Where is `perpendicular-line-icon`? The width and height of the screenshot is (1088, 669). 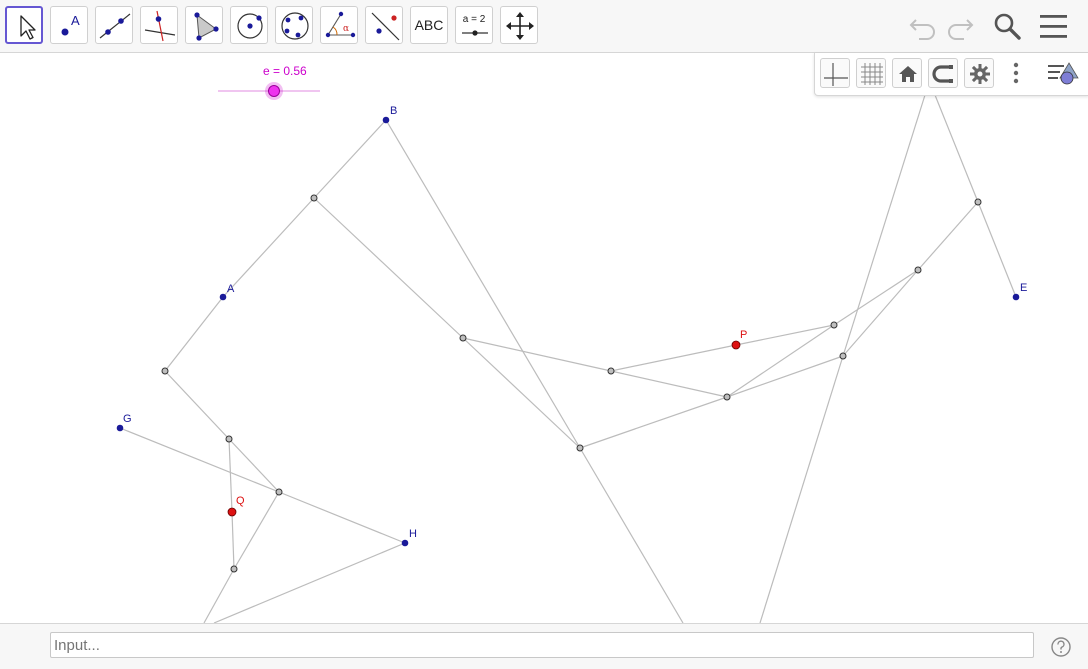 perpendicular-line-icon is located at coordinates (160, 26).